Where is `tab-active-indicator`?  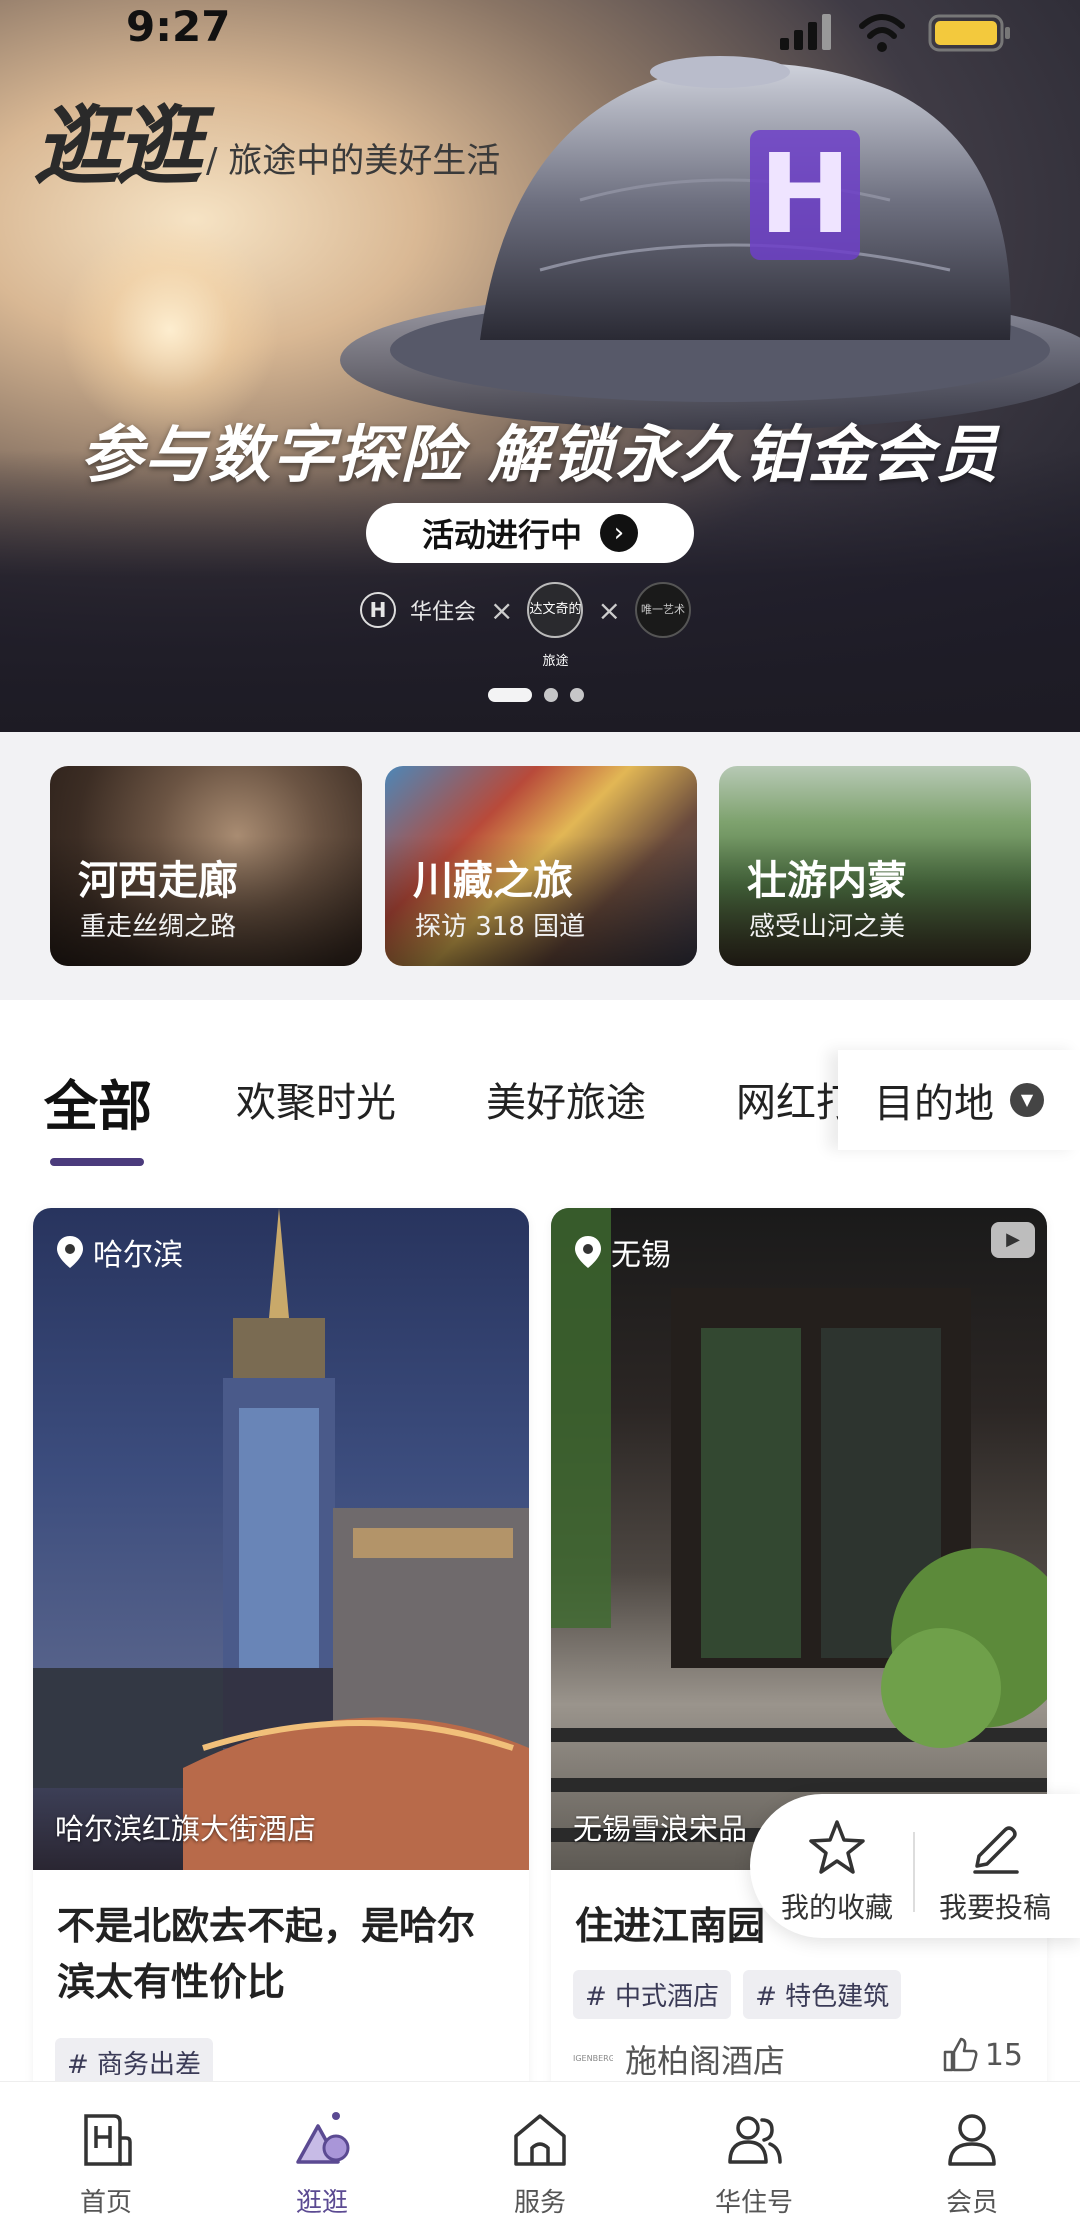 tab-active-indicator is located at coordinates (97, 1162).